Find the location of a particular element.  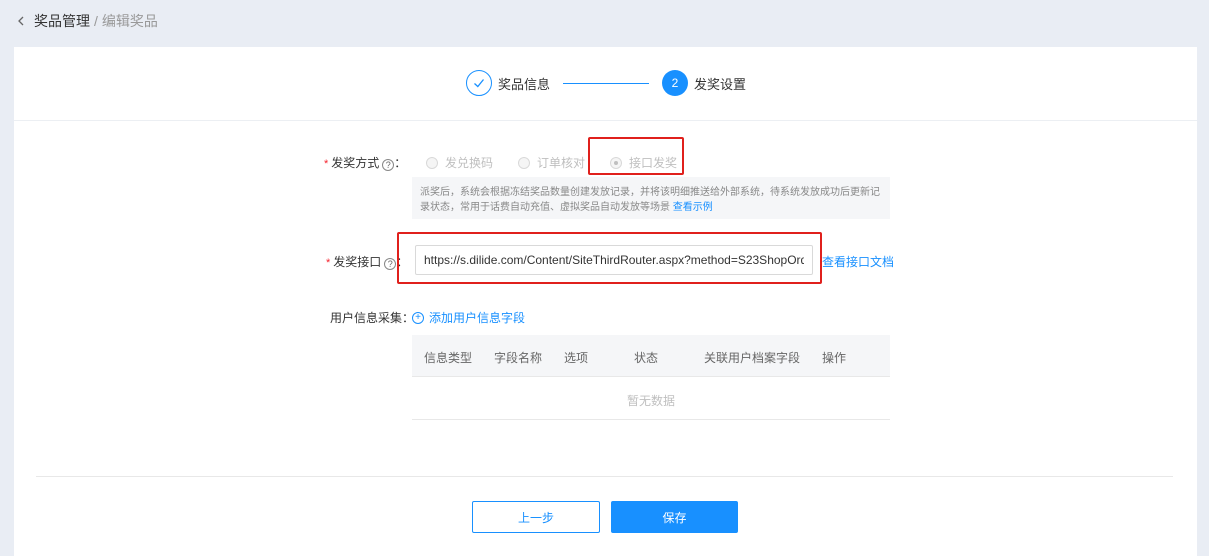

chevron-left-icon is located at coordinates (21, 21).